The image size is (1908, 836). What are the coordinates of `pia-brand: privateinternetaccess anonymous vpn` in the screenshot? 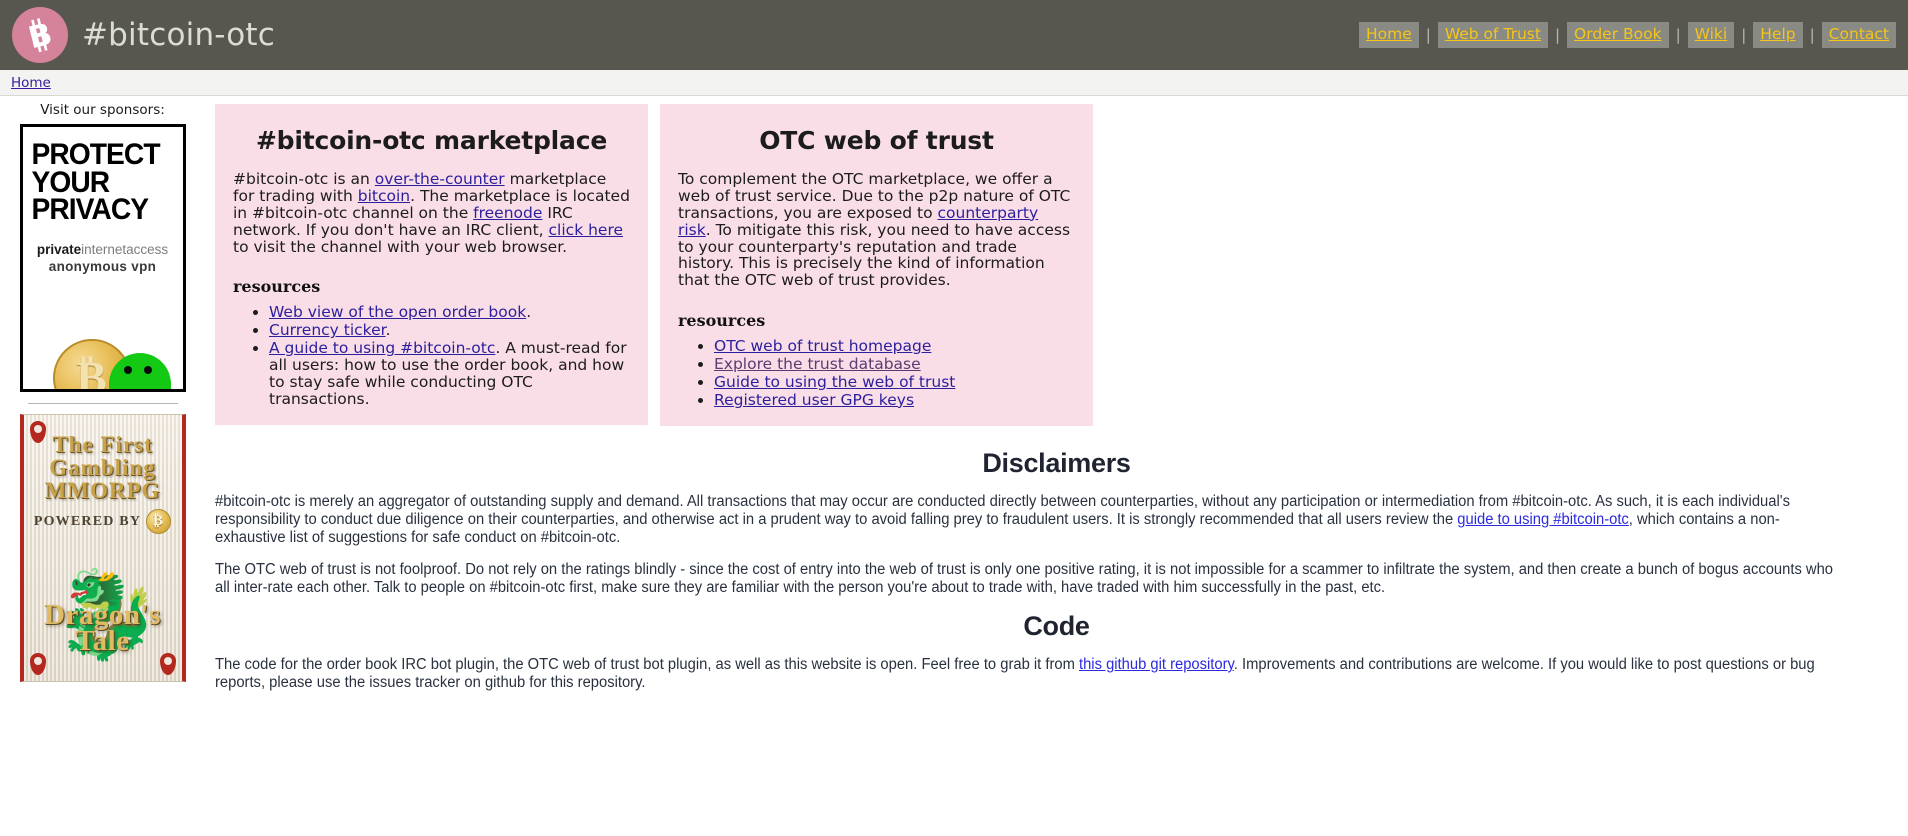 It's located at (103, 259).